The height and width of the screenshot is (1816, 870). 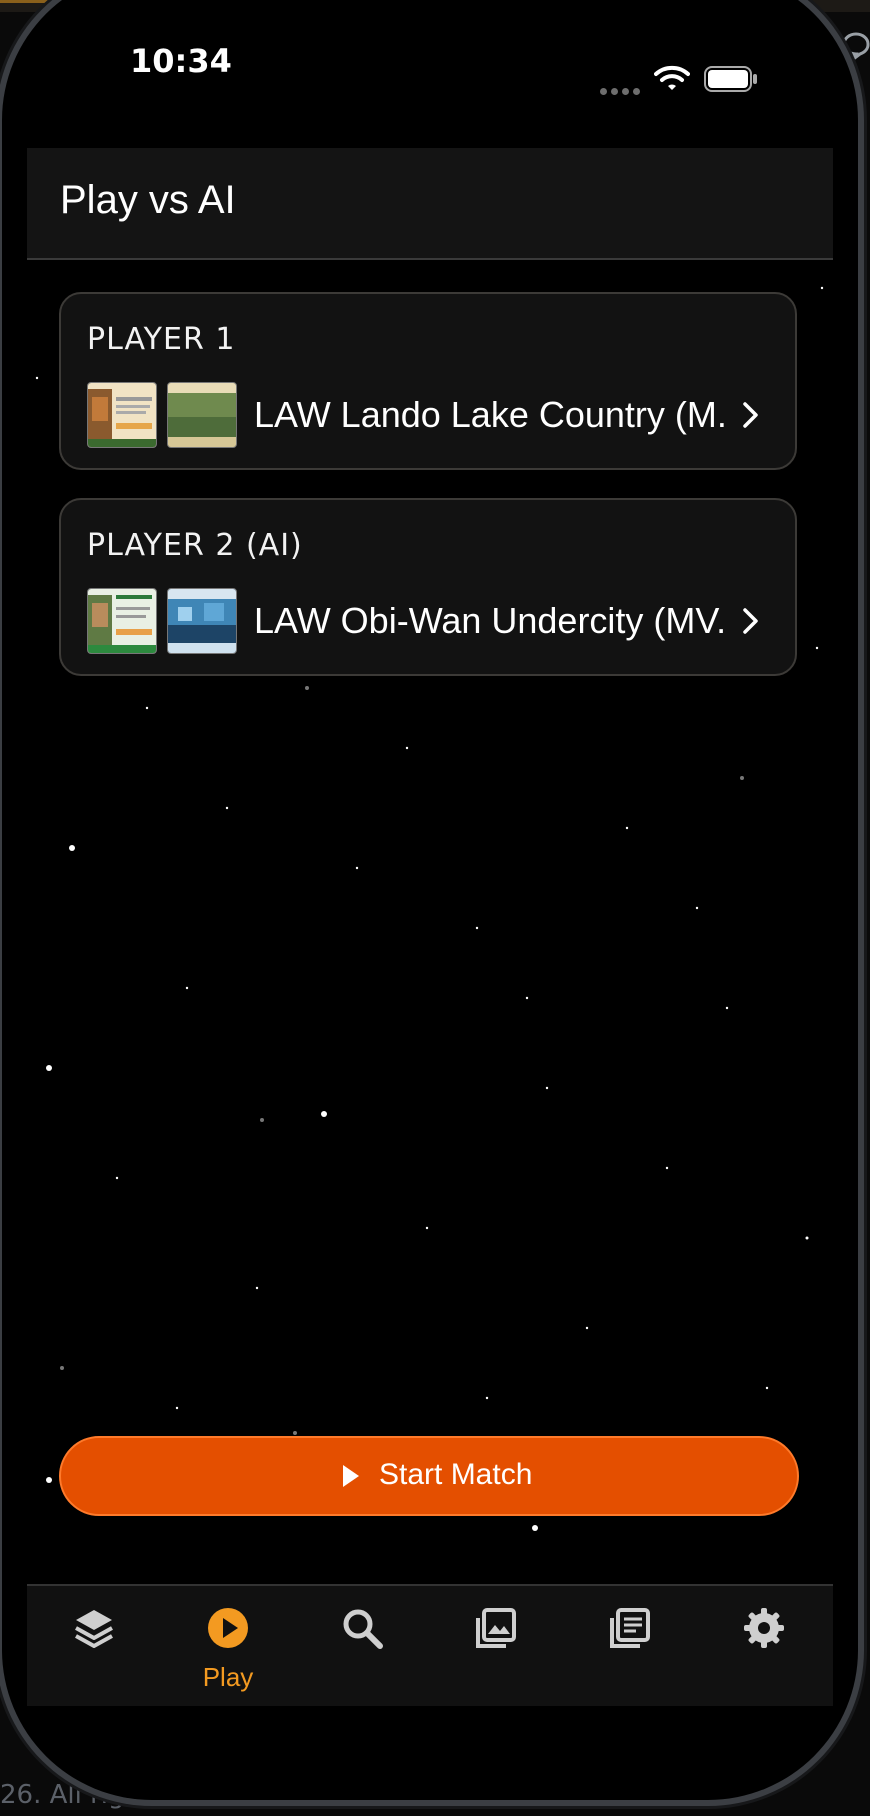 What do you see at coordinates (228, 1677) in the screenshot?
I see `tab-play-label: Play` at bounding box center [228, 1677].